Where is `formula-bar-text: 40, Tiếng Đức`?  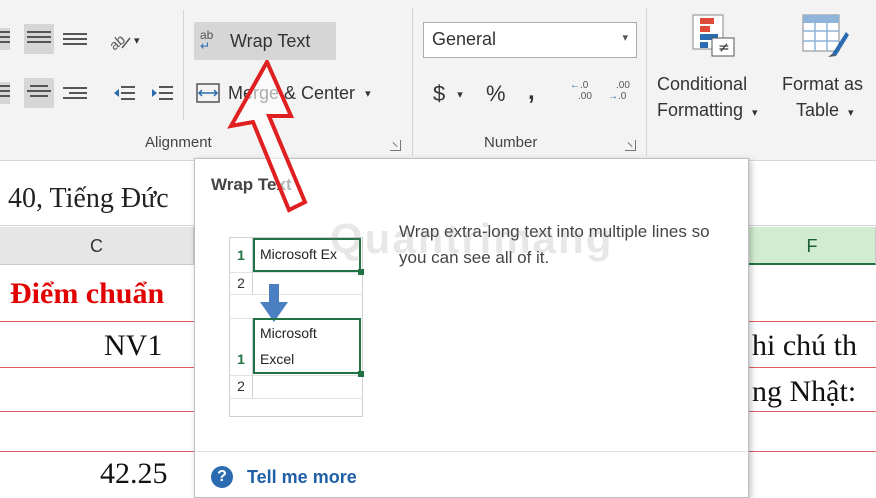
formula-bar-text: 40, Tiếng Đức is located at coordinates (88, 198).